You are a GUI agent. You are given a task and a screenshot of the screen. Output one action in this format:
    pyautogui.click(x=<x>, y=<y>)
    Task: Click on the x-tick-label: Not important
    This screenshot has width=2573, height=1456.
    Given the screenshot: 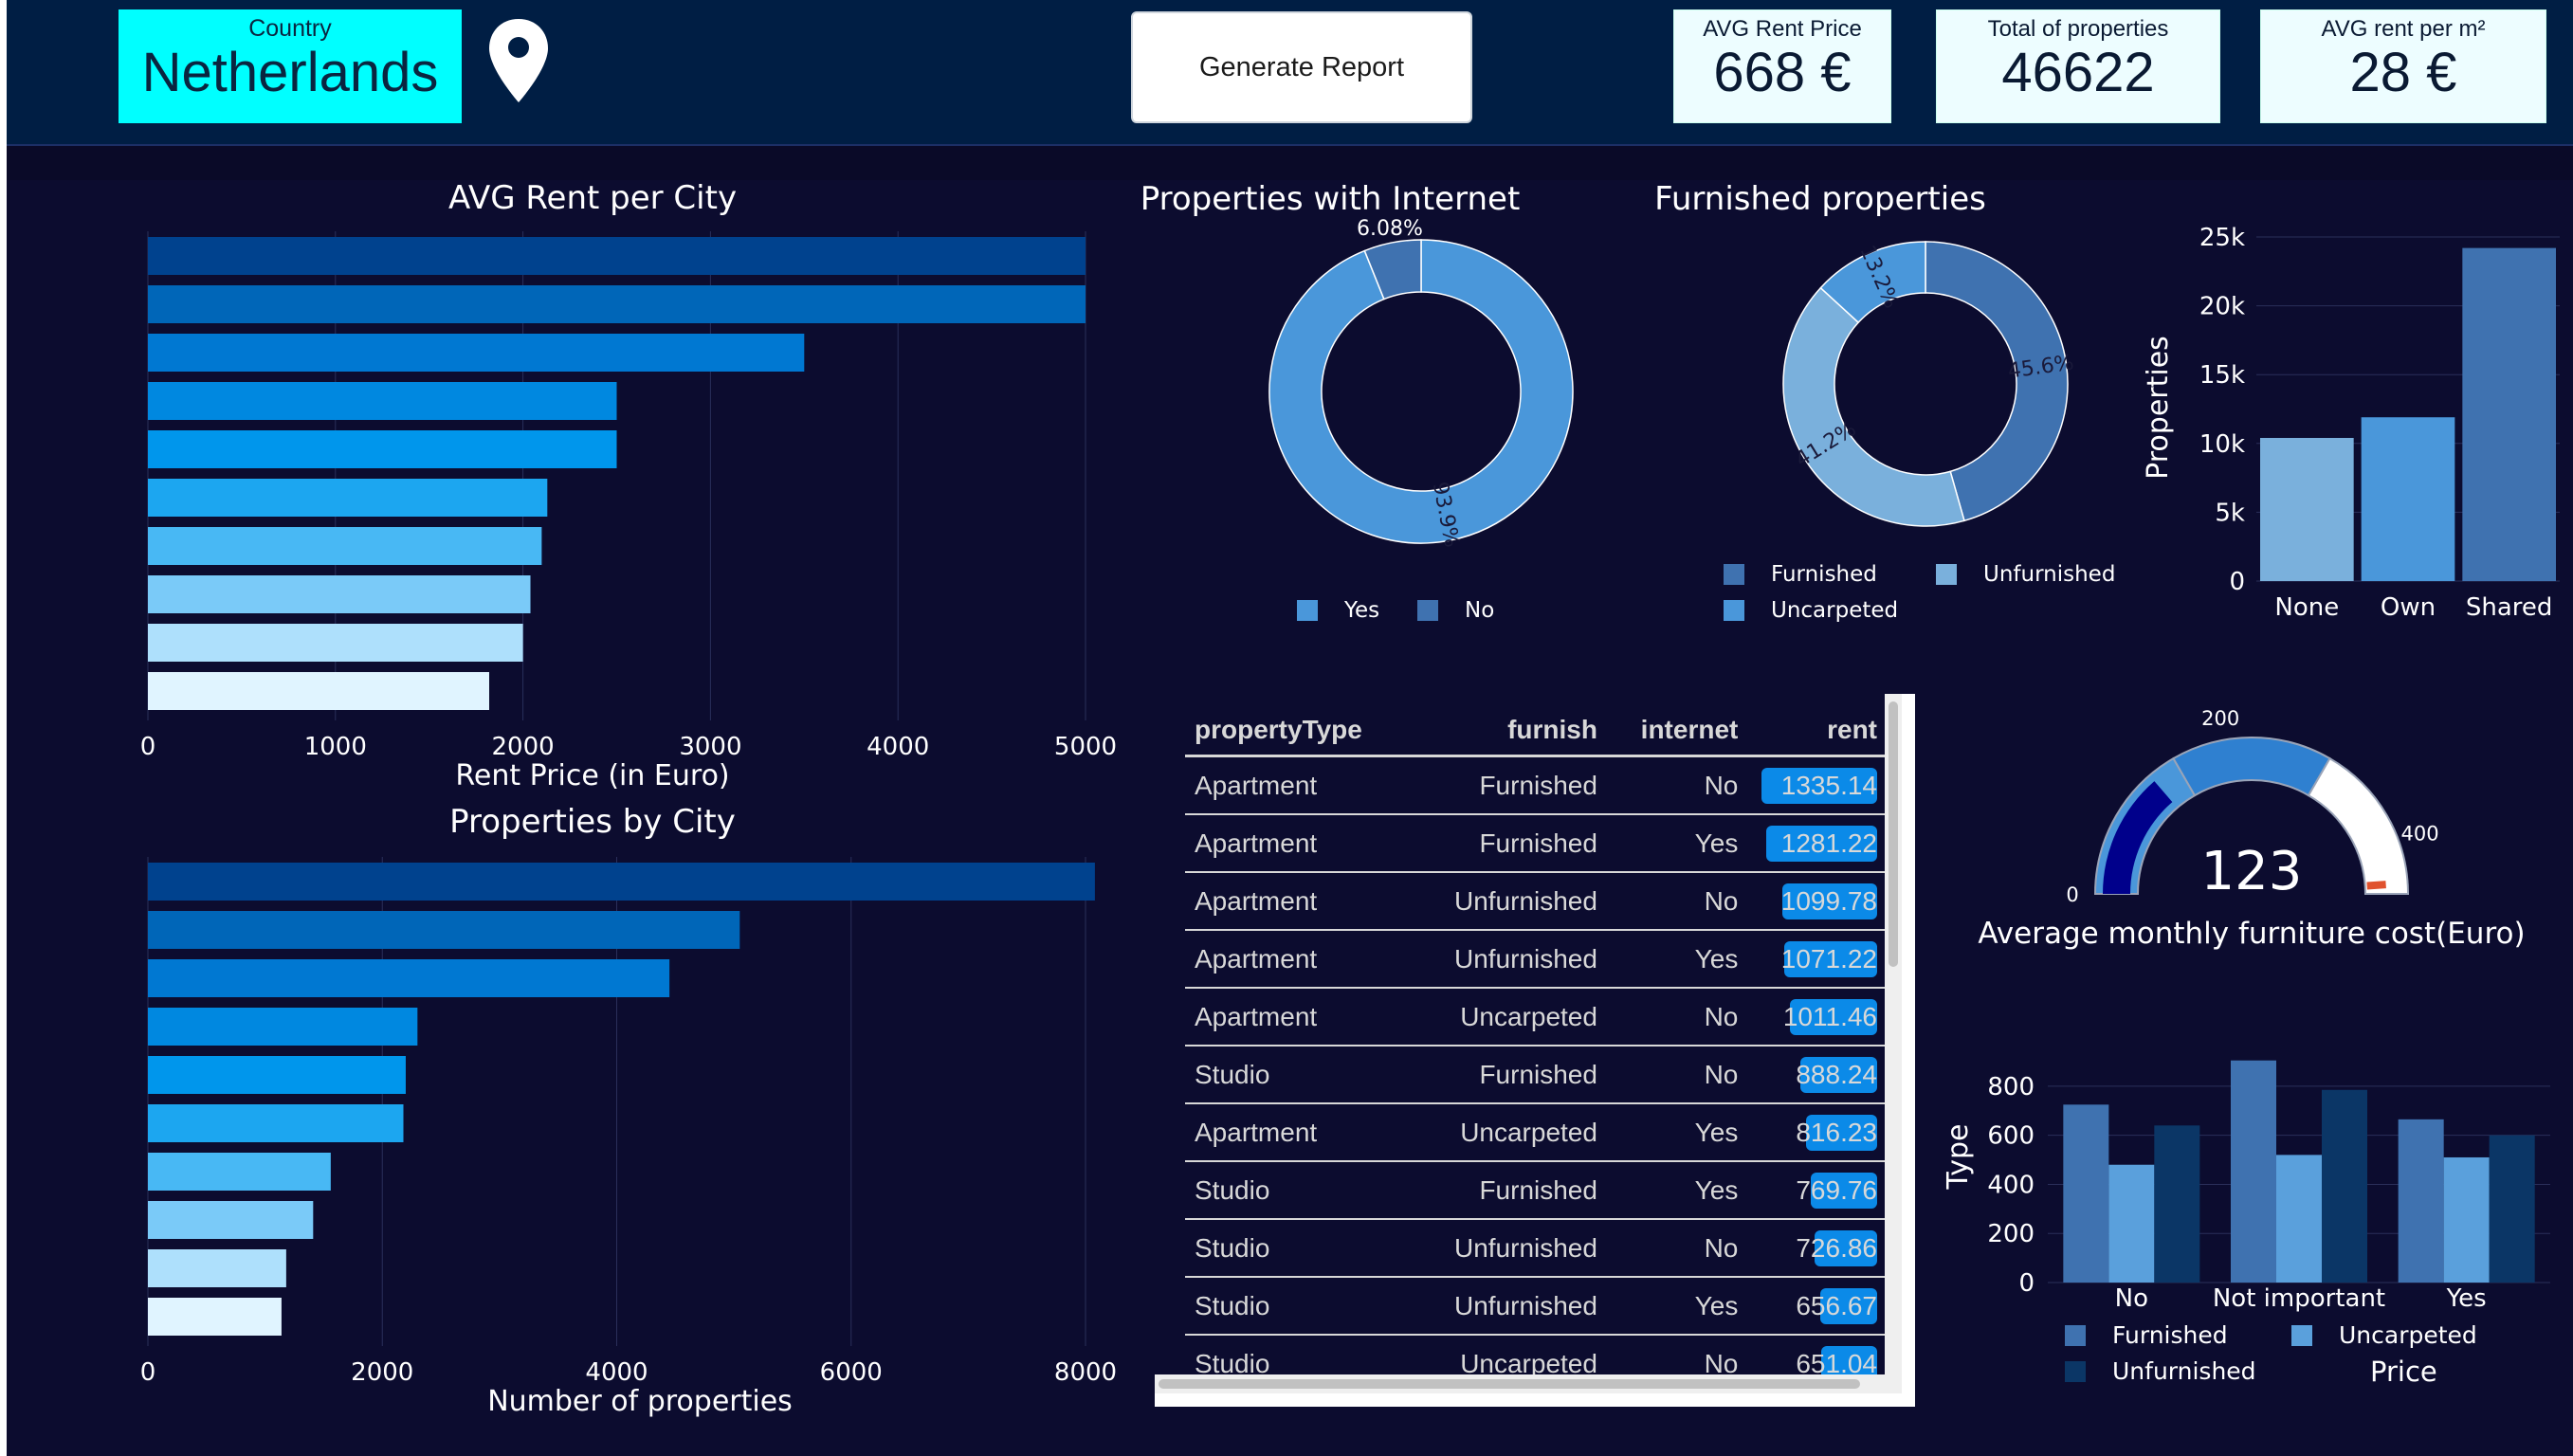 What is the action you would take?
    pyautogui.click(x=2299, y=1298)
    